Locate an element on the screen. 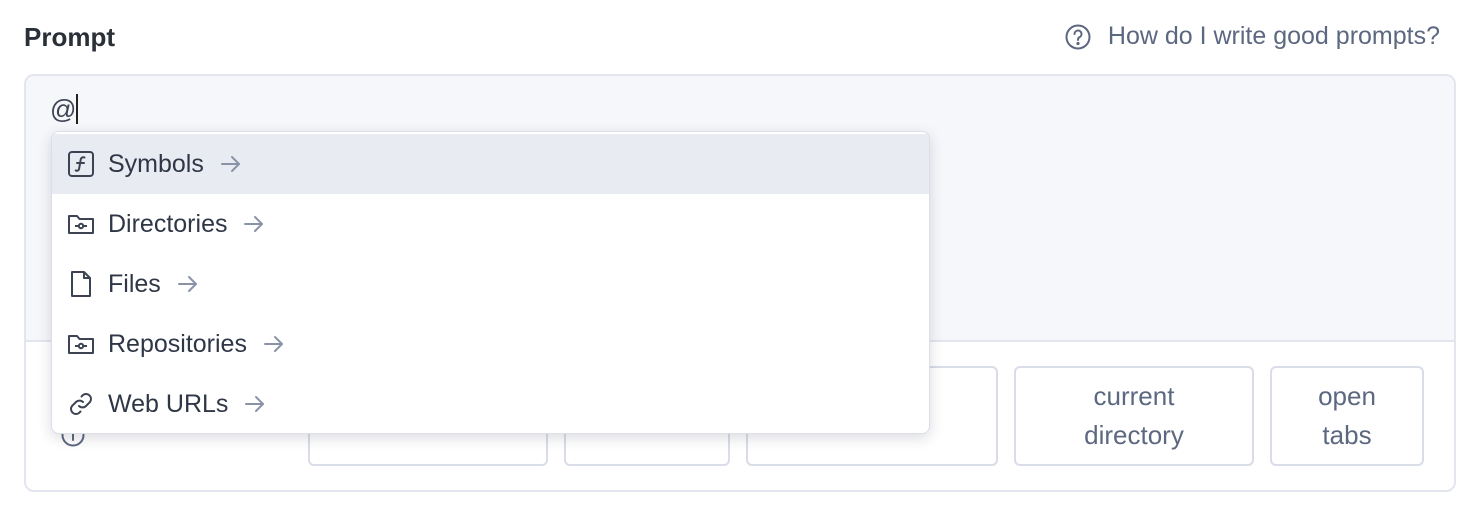 The height and width of the screenshot is (514, 1480). help-link: How do I write good prompts? is located at coordinates (1252, 36).